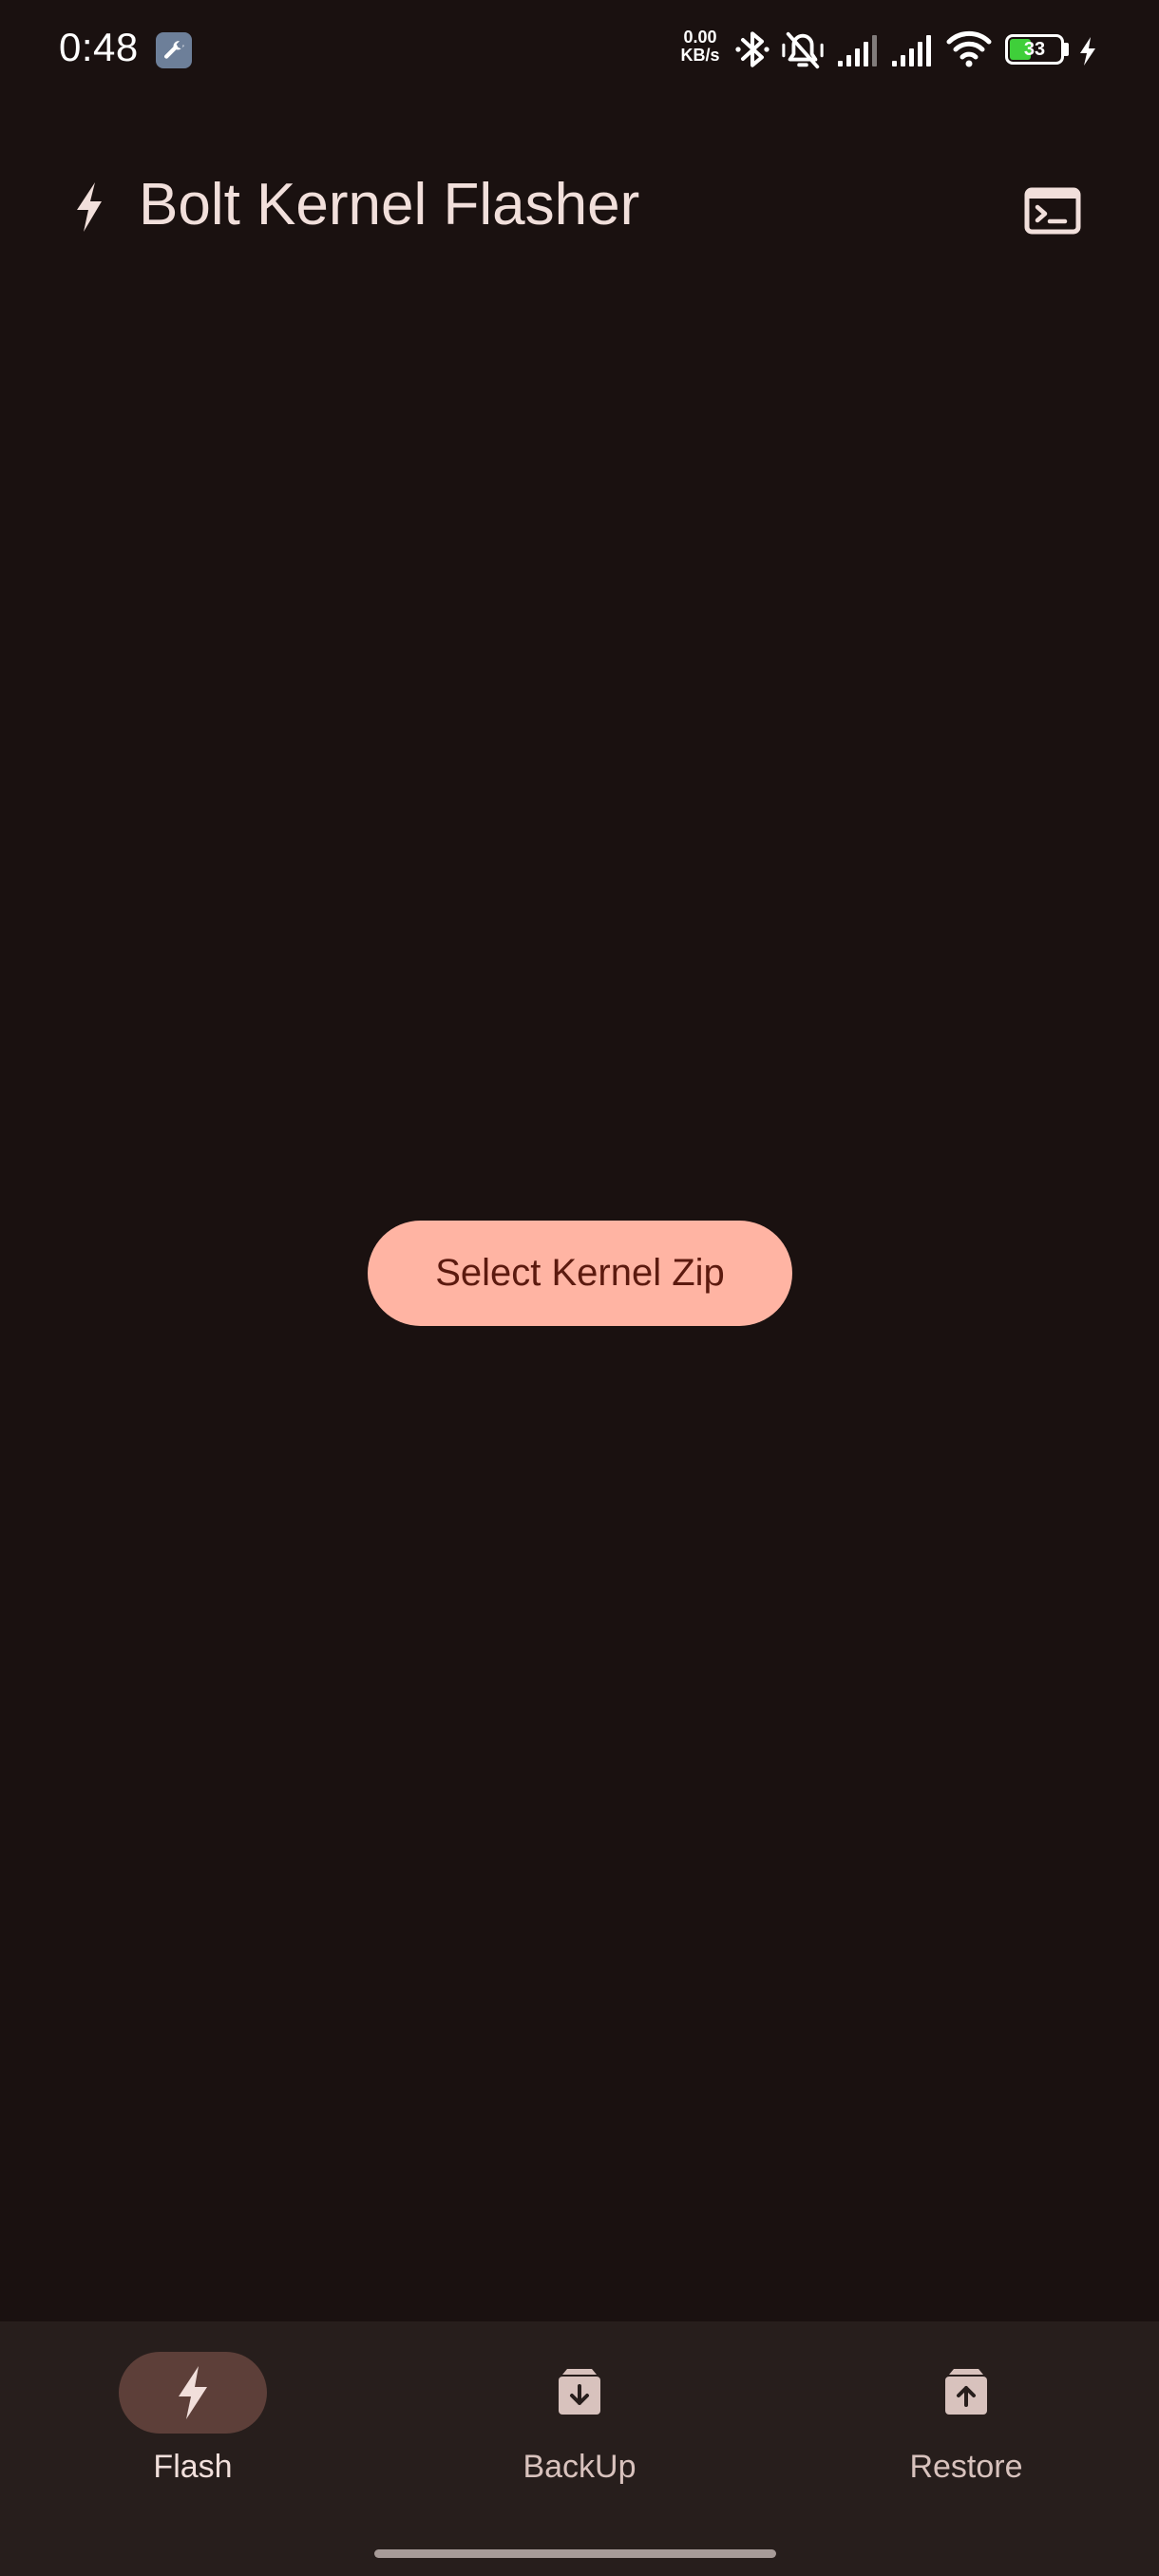 Image resolution: width=1159 pixels, height=2576 pixels. I want to click on battery-nub, so click(1066, 49).